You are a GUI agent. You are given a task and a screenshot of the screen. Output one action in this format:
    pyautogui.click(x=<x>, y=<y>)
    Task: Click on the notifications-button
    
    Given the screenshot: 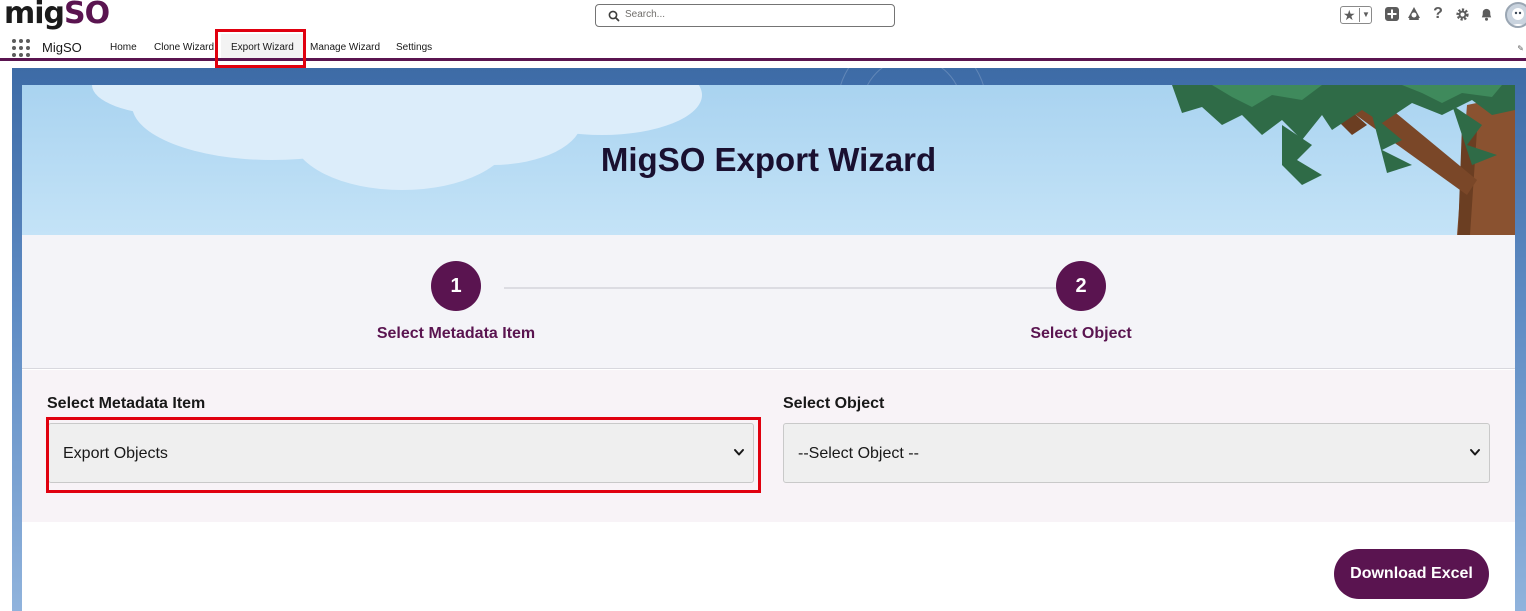 What is the action you would take?
    pyautogui.click(x=1486, y=14)
    